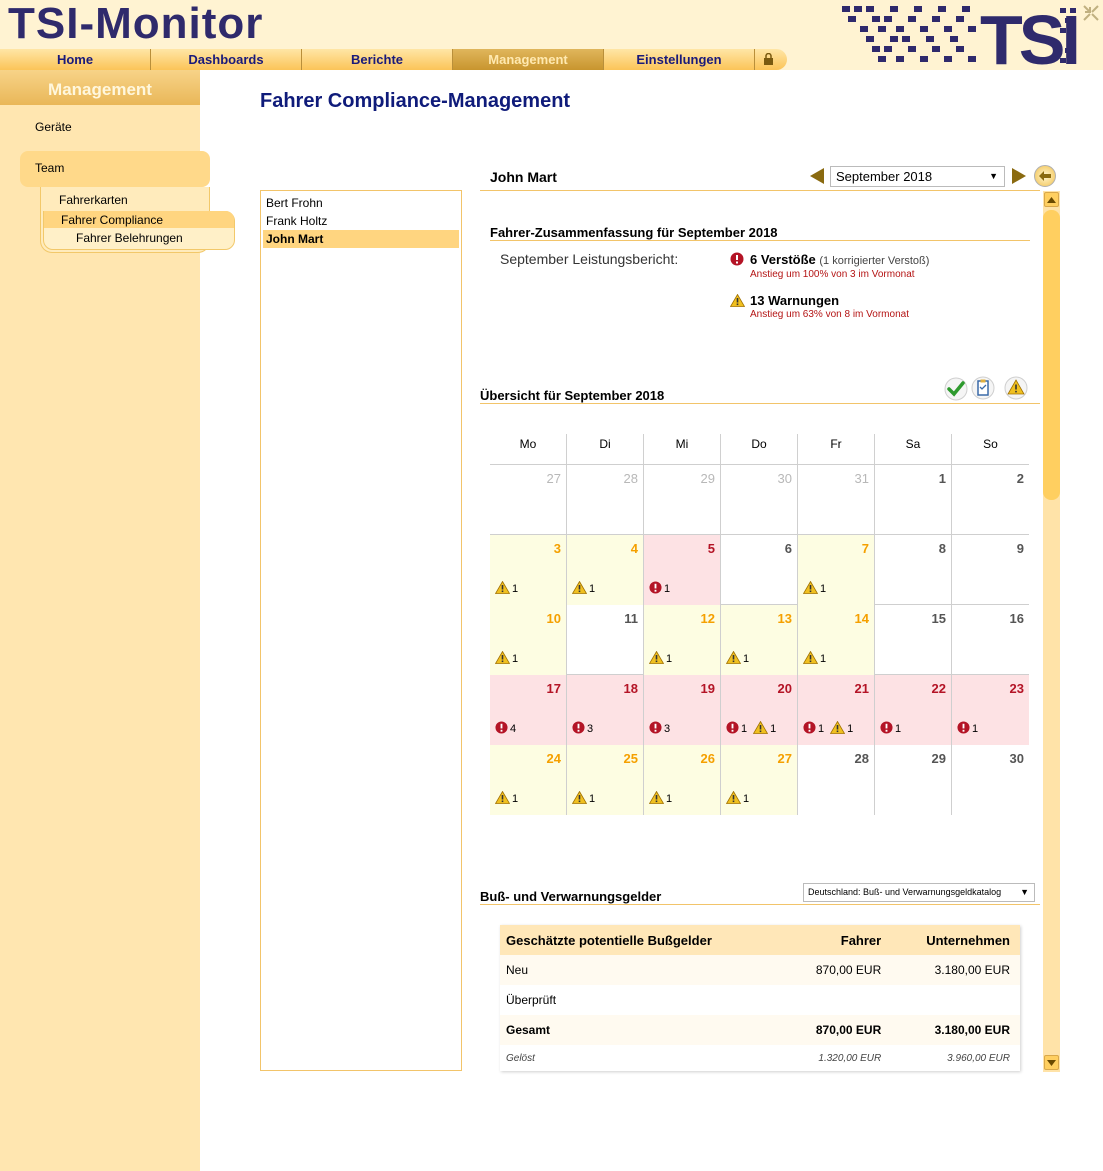  What do you see at coordinates (990, 444) in the screenshot?
I see `weekday-label: So` at bounding box center [990, 444].